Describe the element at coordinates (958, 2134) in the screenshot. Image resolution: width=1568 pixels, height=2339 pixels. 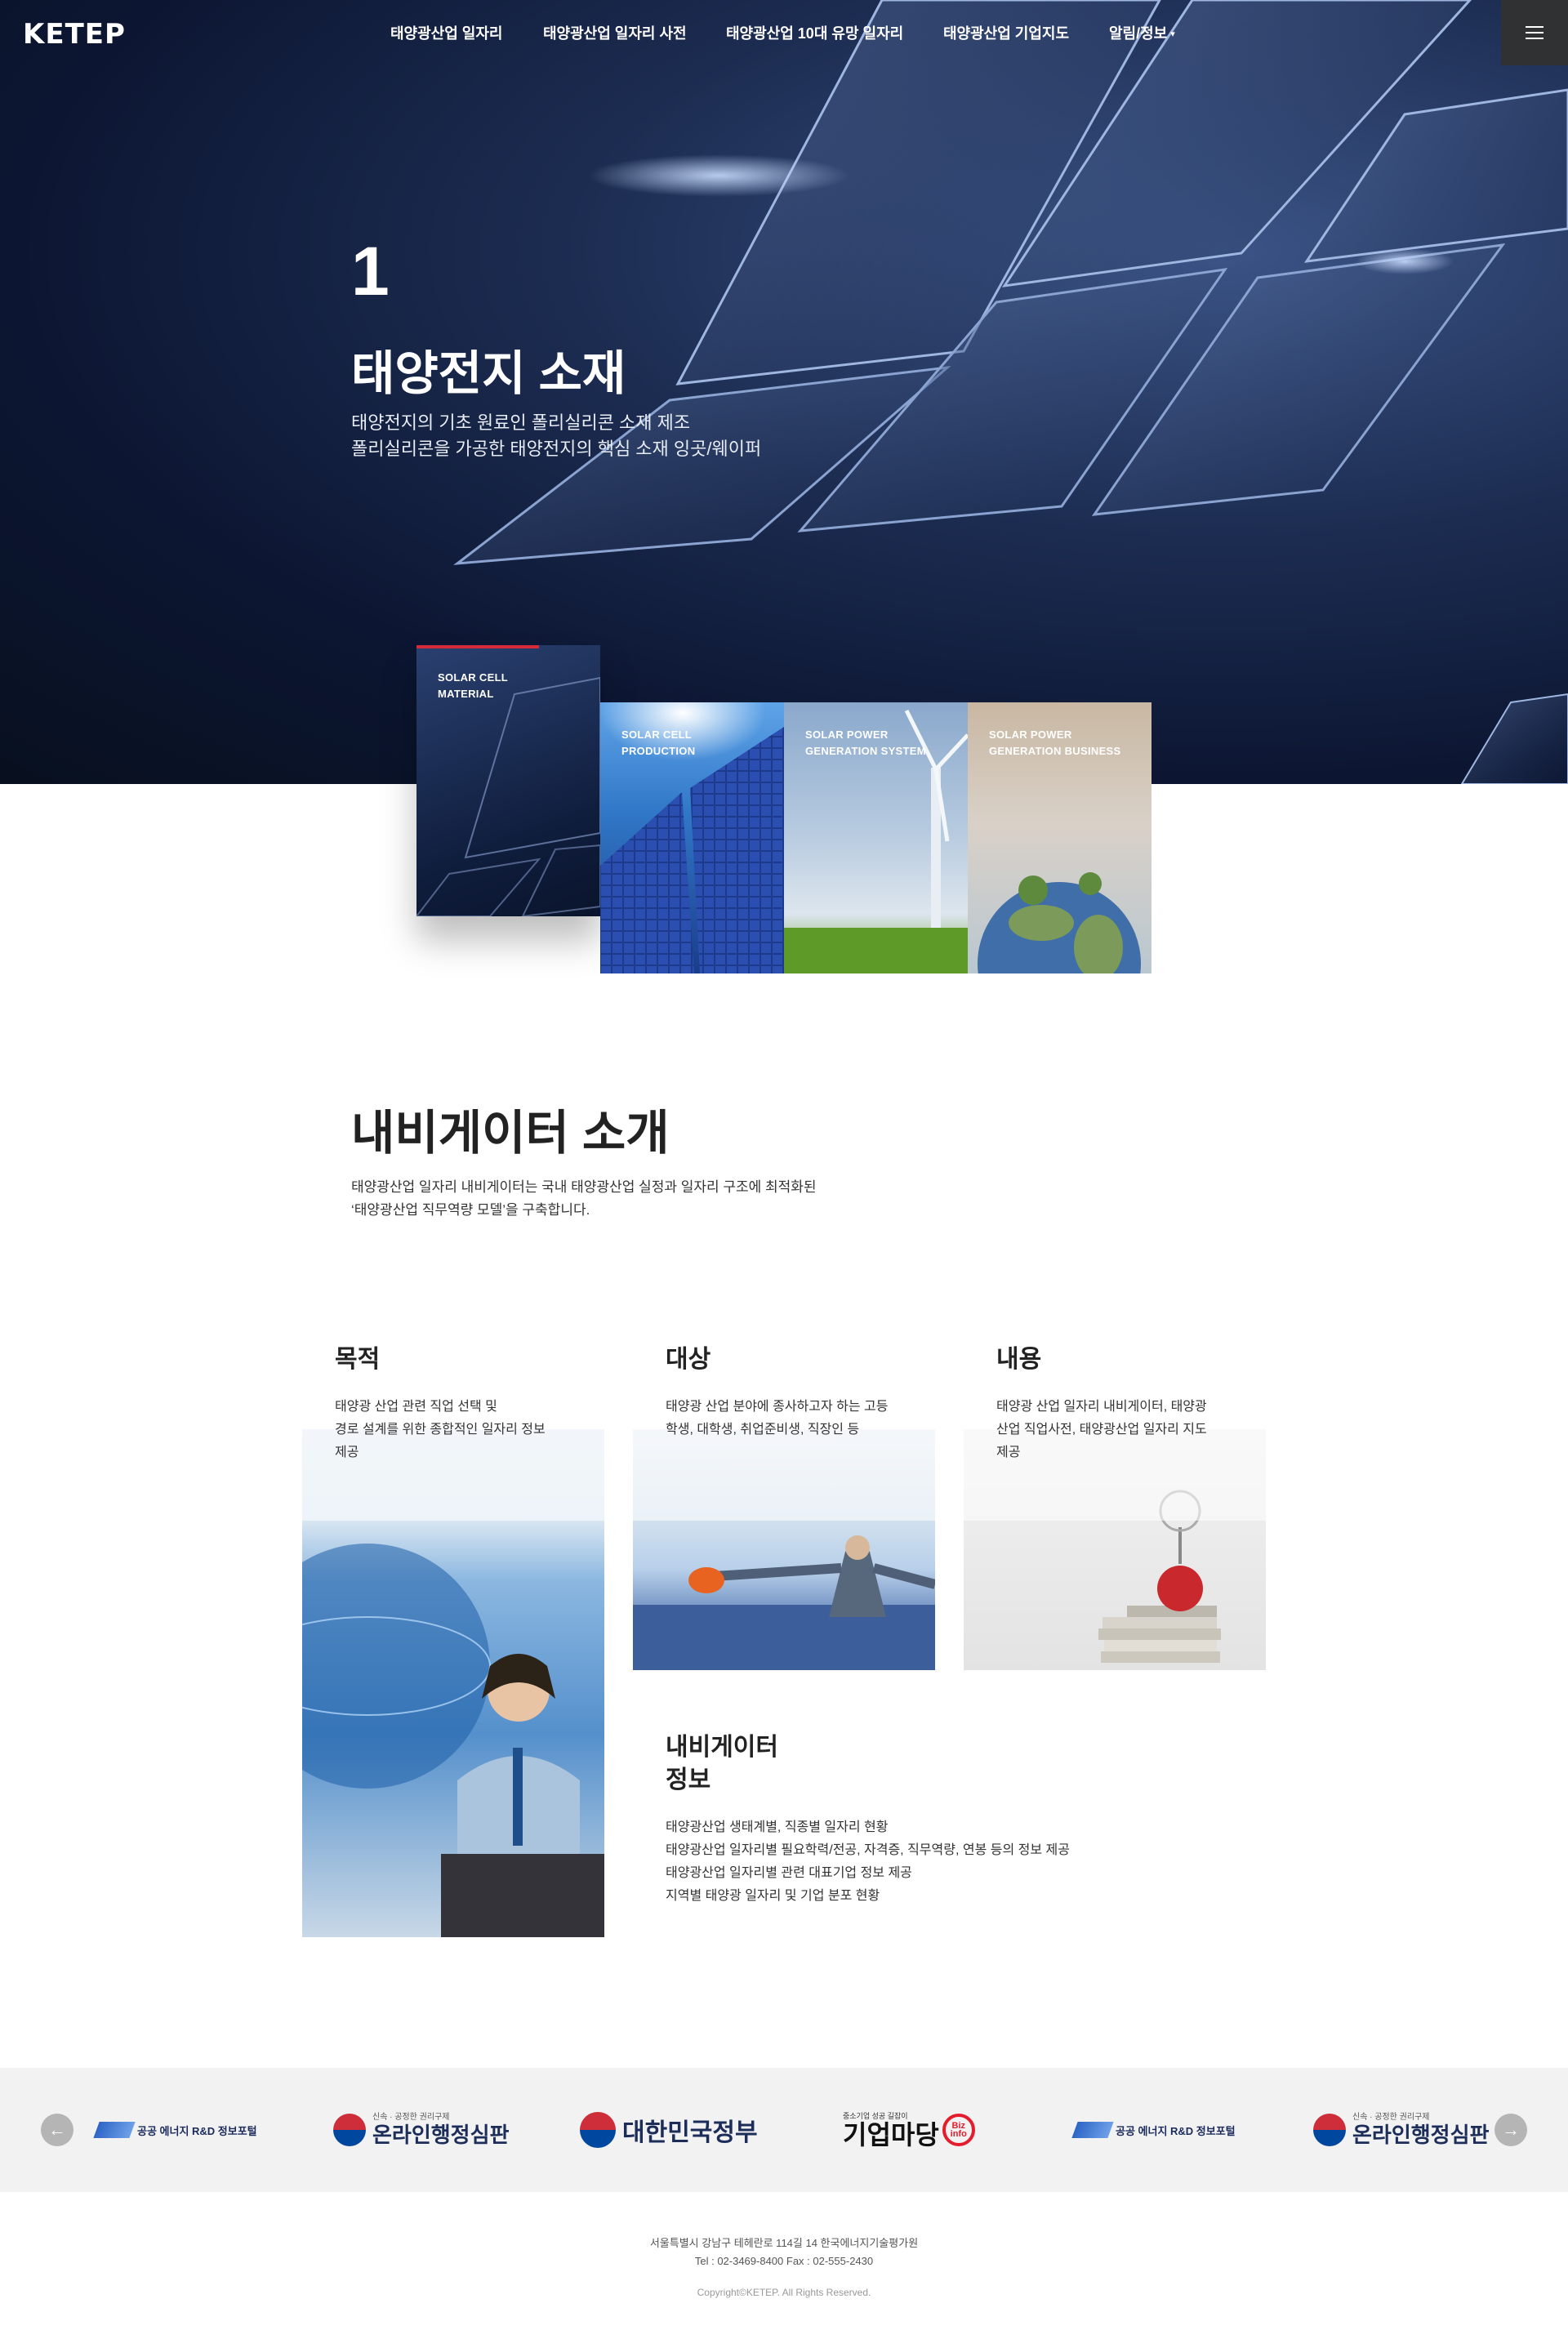
I see `badge-line: info` at that location.